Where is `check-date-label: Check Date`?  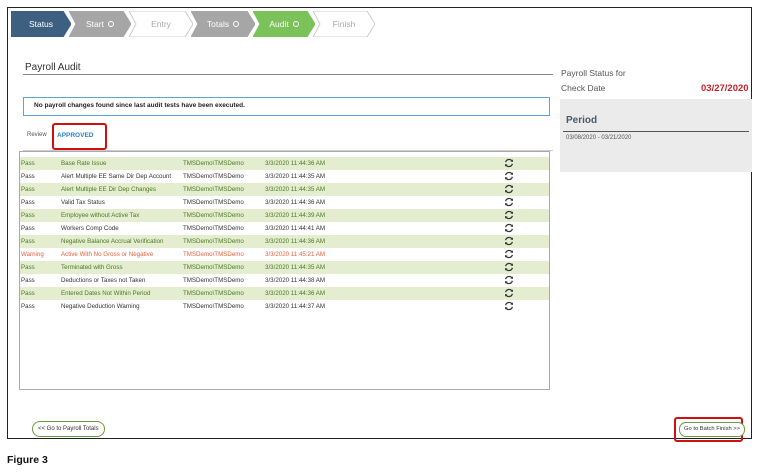 check-date-label: Check Date is located at coordinates (583, 88).